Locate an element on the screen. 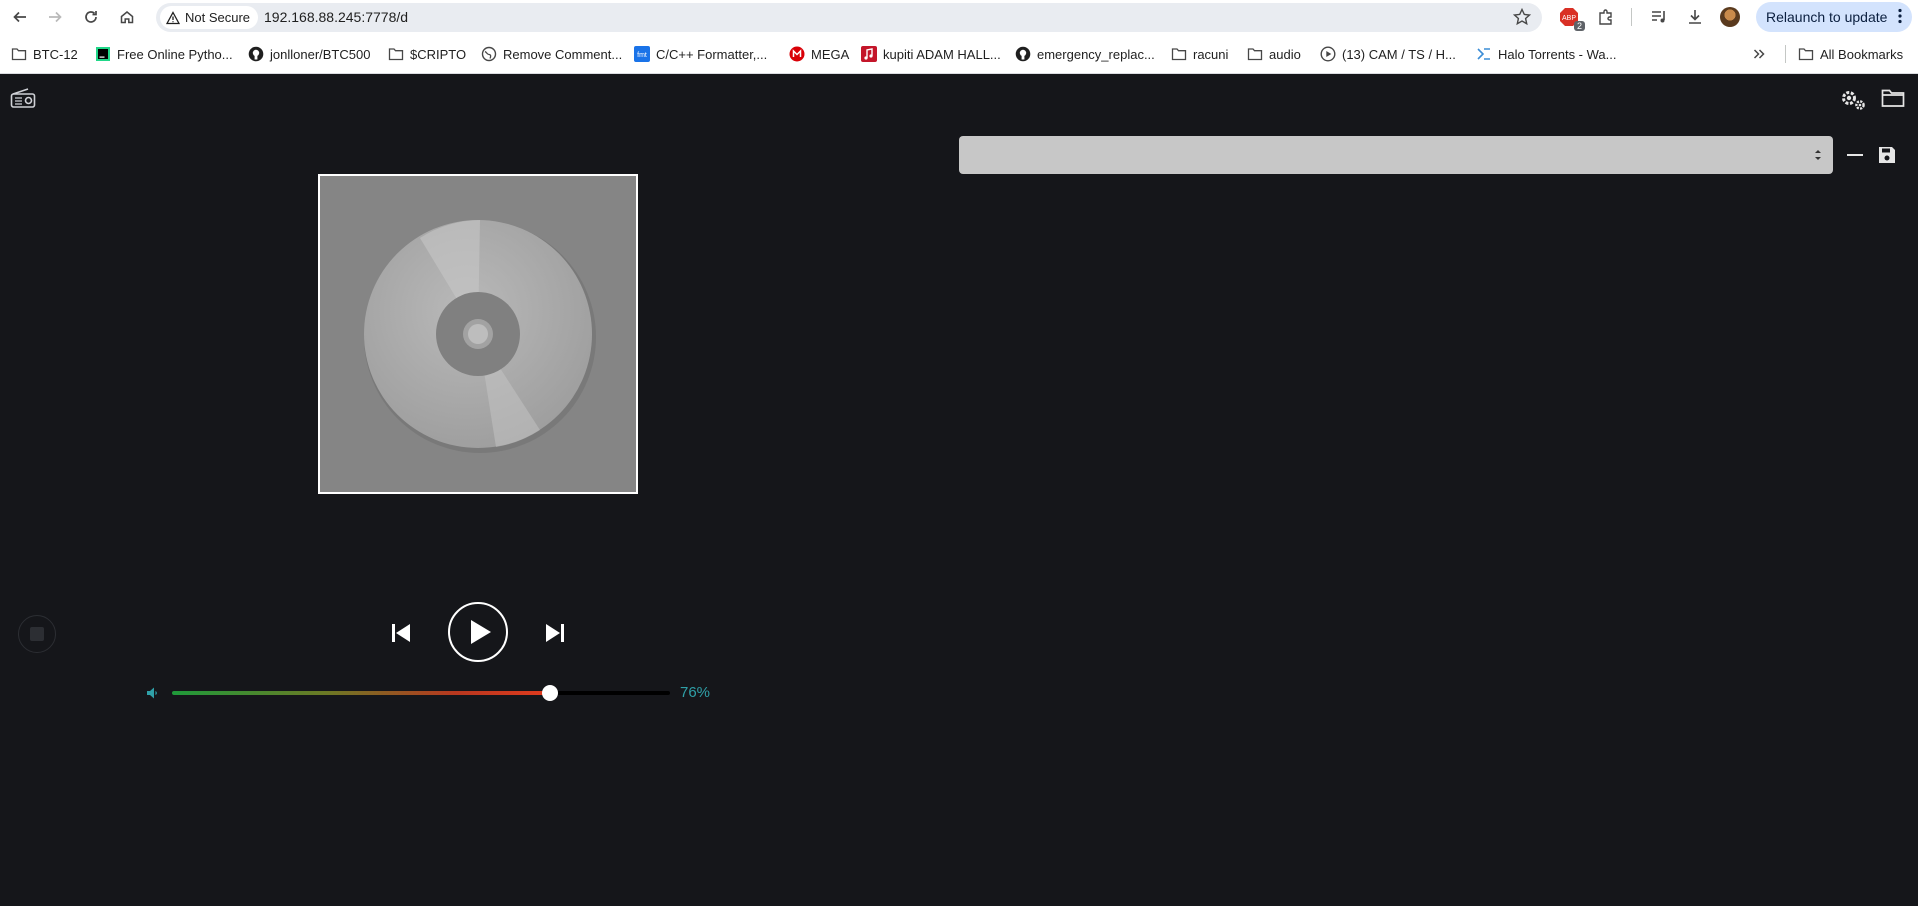 The width and height of the screenshot is (1918, 906). save-playlist-button is located at coordinates (1887, 155).